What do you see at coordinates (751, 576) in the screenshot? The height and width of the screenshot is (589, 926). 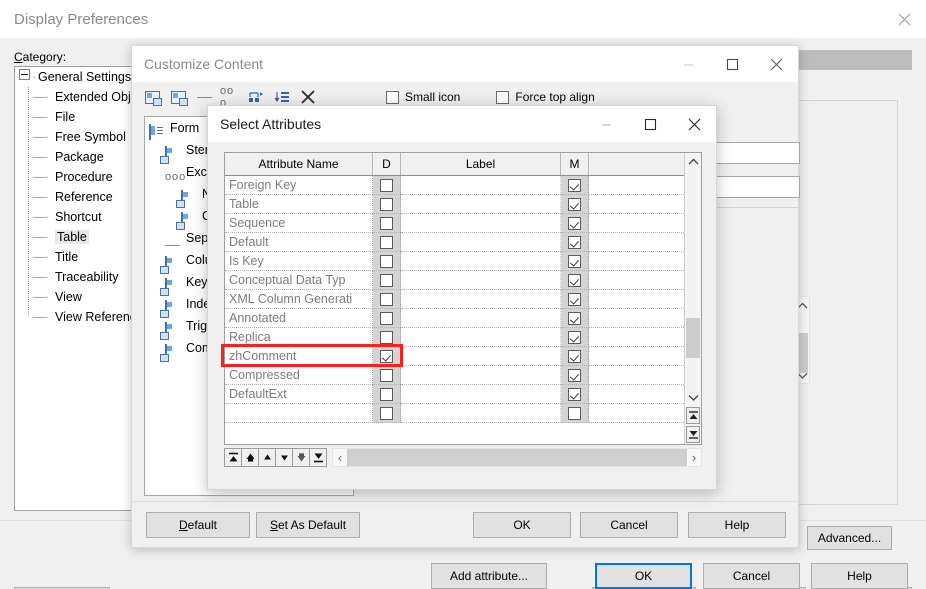 I see `select-attributes-cancel-button: Cancel` at bounding box center [751, 576].